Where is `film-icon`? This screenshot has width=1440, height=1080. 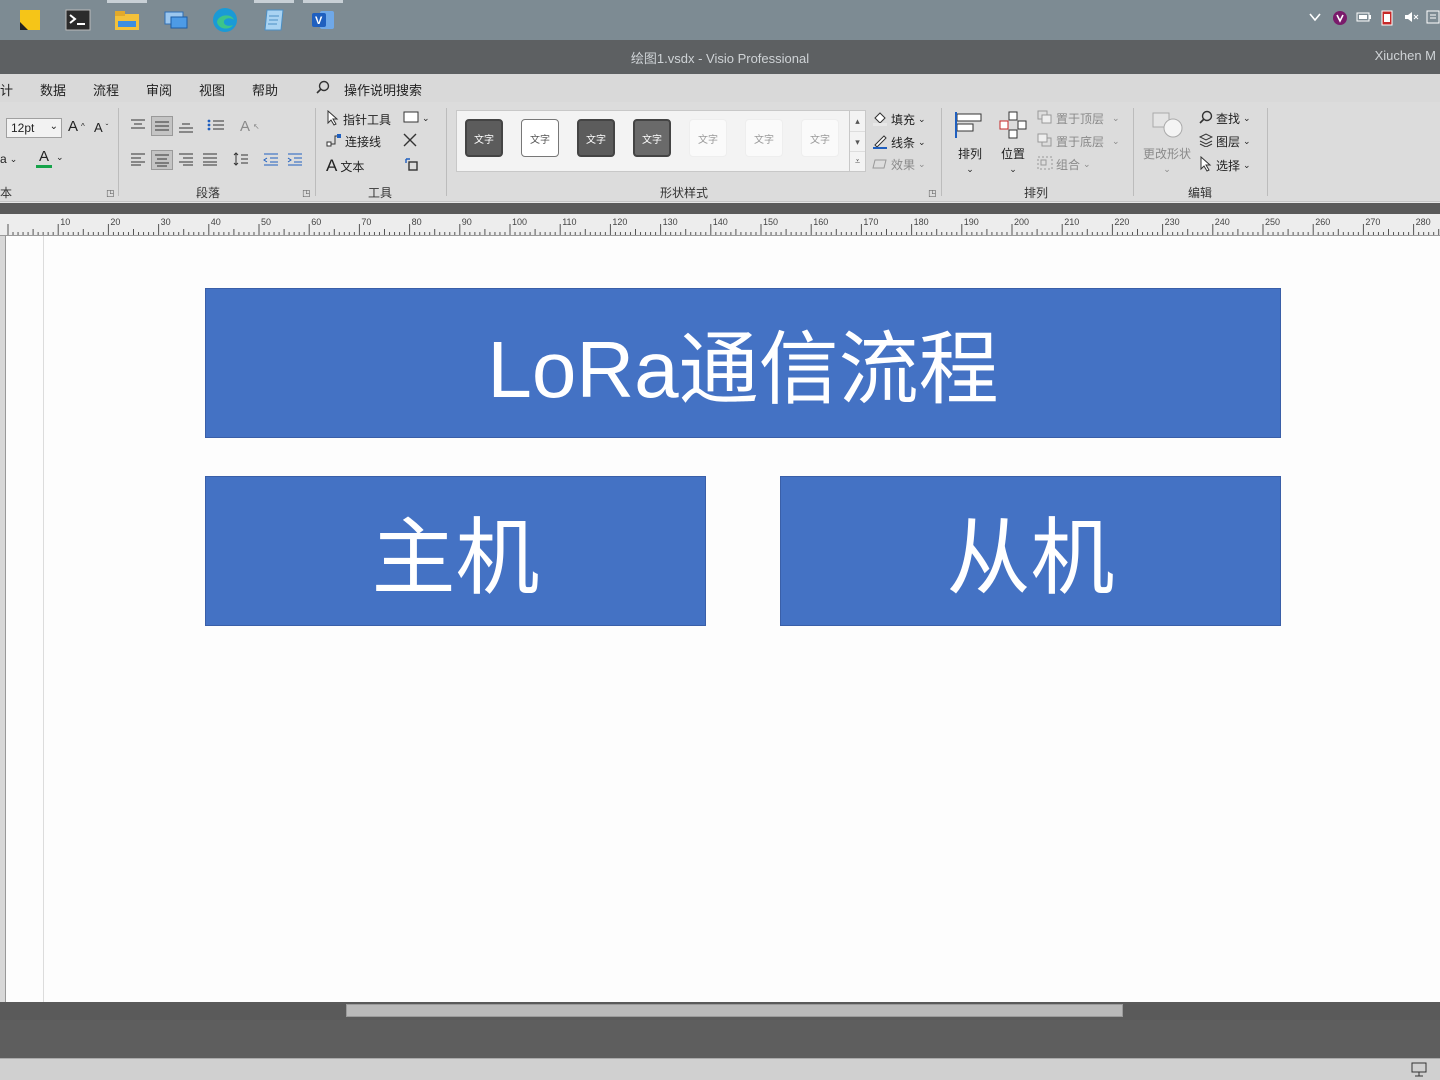 film-icon is located at coordinates (1387, 19).